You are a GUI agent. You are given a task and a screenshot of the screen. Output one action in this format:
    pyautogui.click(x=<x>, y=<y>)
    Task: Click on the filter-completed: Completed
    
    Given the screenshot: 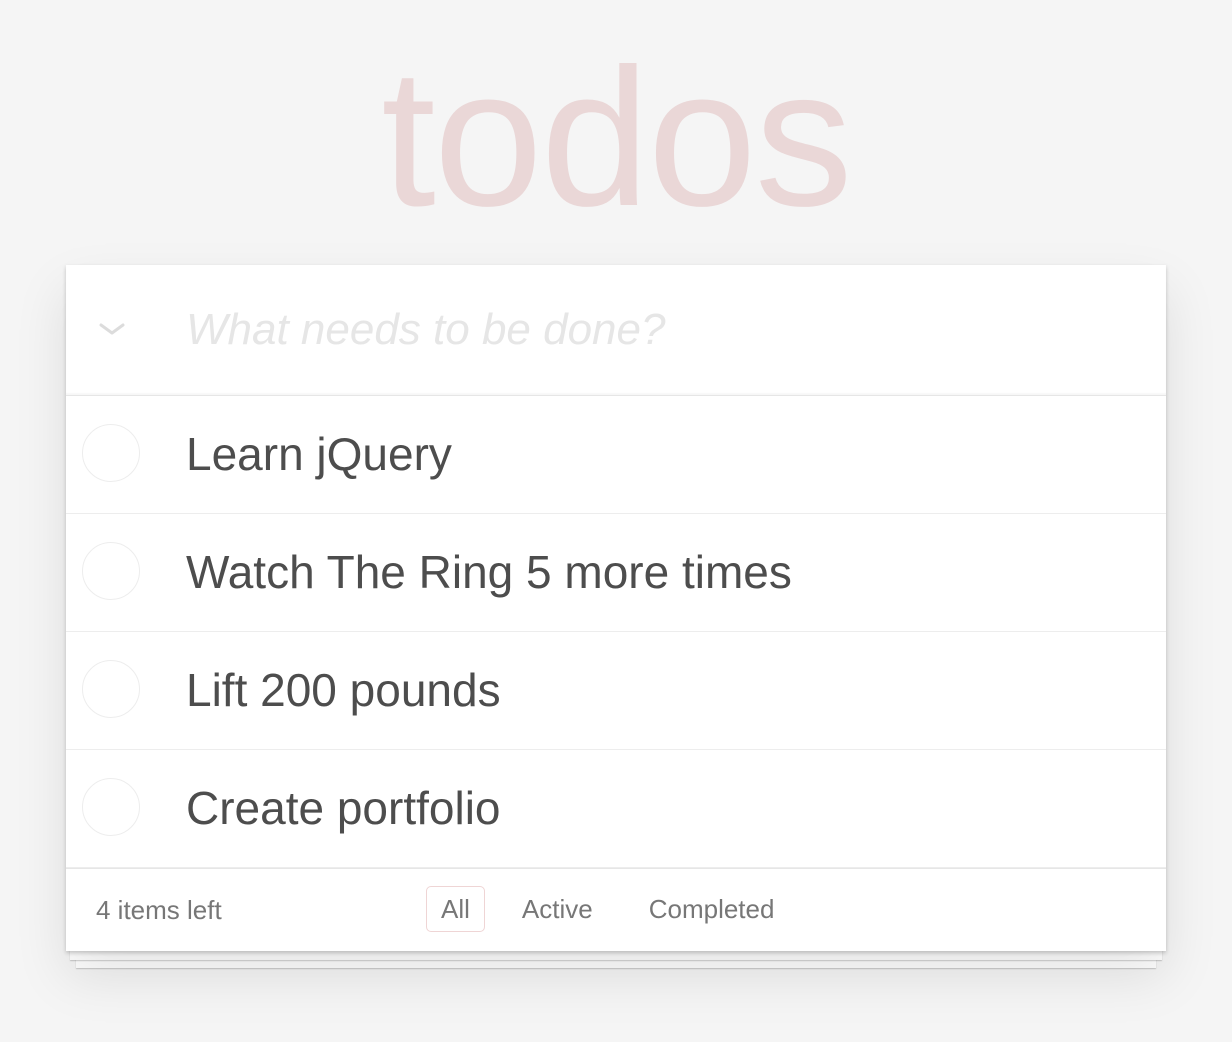 What is the action you would take?
    pyautogui.click(x=712, y=909)
    